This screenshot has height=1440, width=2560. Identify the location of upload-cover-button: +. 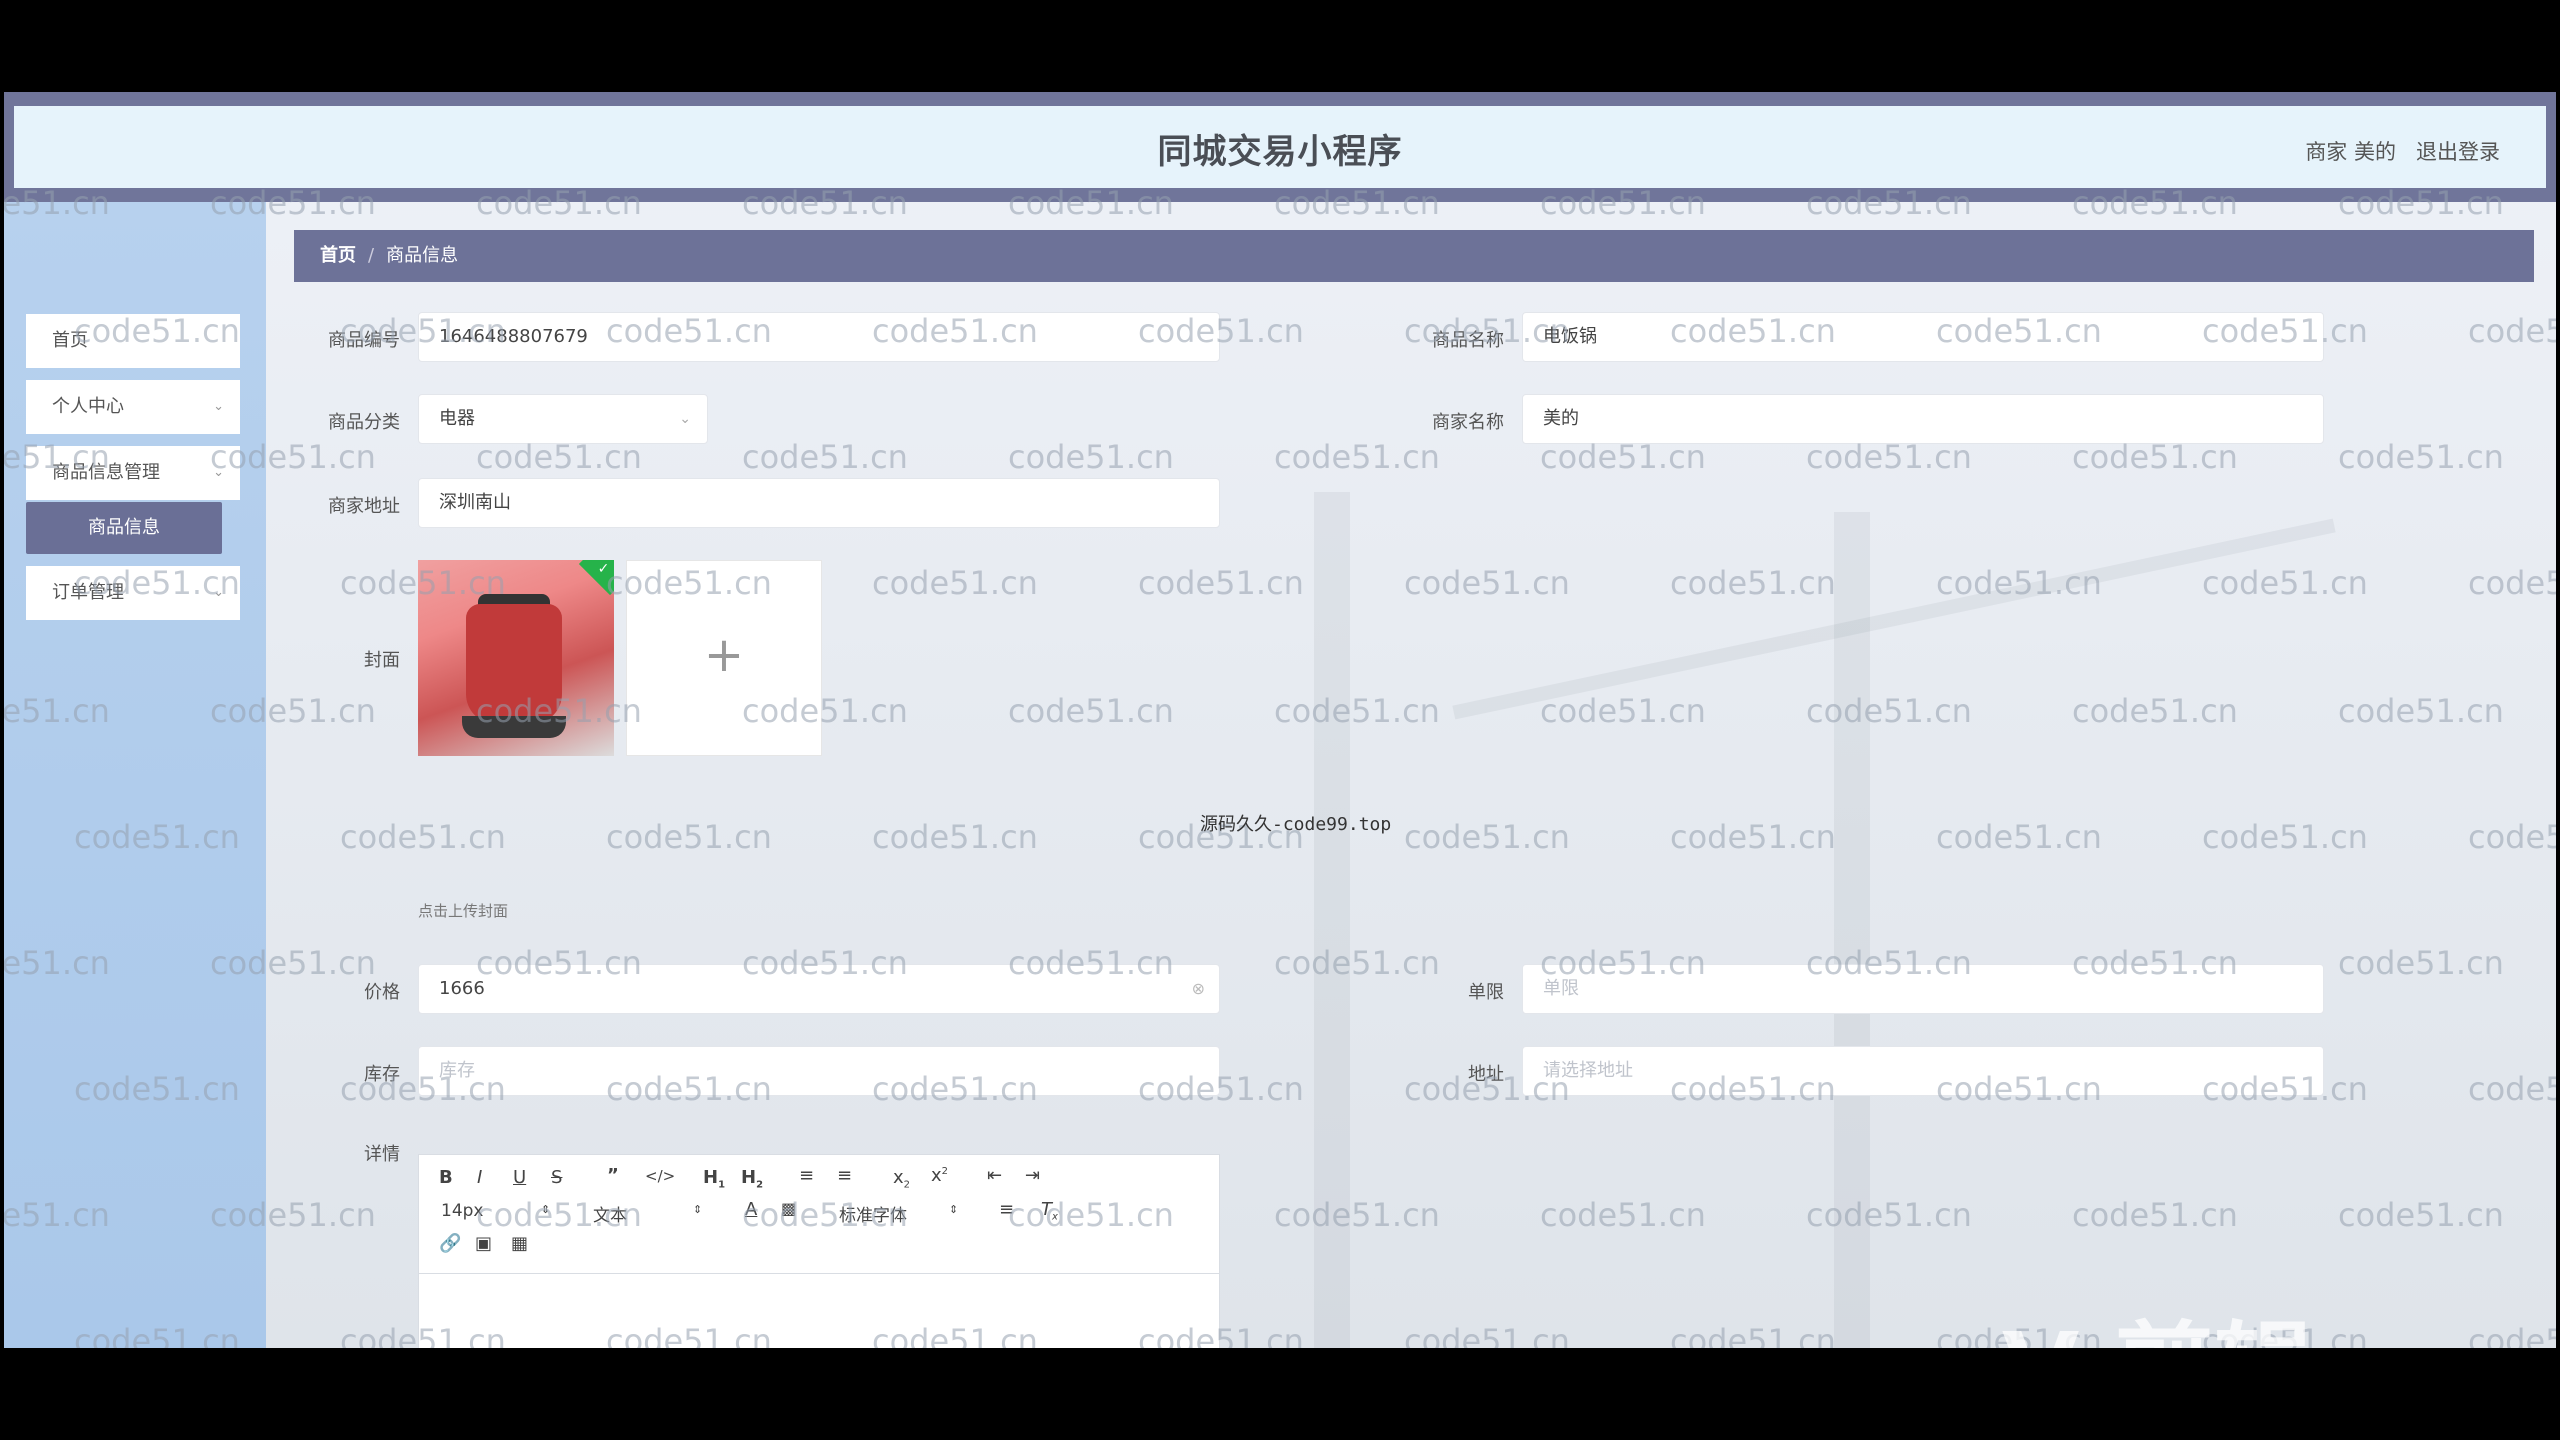
(724, 658).